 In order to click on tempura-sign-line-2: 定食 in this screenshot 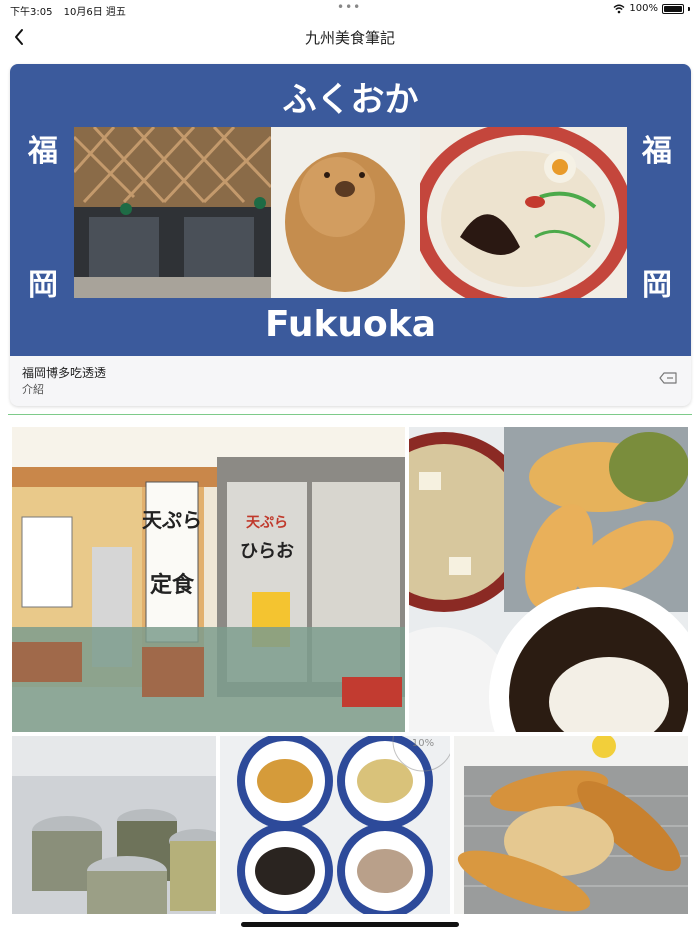, I will do `click(172, 585)`.